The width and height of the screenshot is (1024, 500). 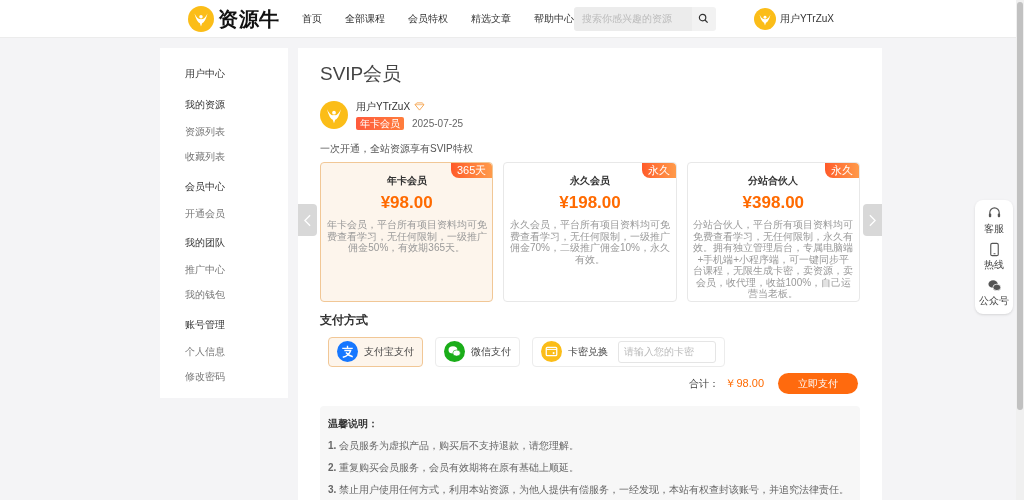 What do you see at coordinates (994, 257) in the screenshot?
I see `toolbar-link: 热线` at bounding box center [994, 257].